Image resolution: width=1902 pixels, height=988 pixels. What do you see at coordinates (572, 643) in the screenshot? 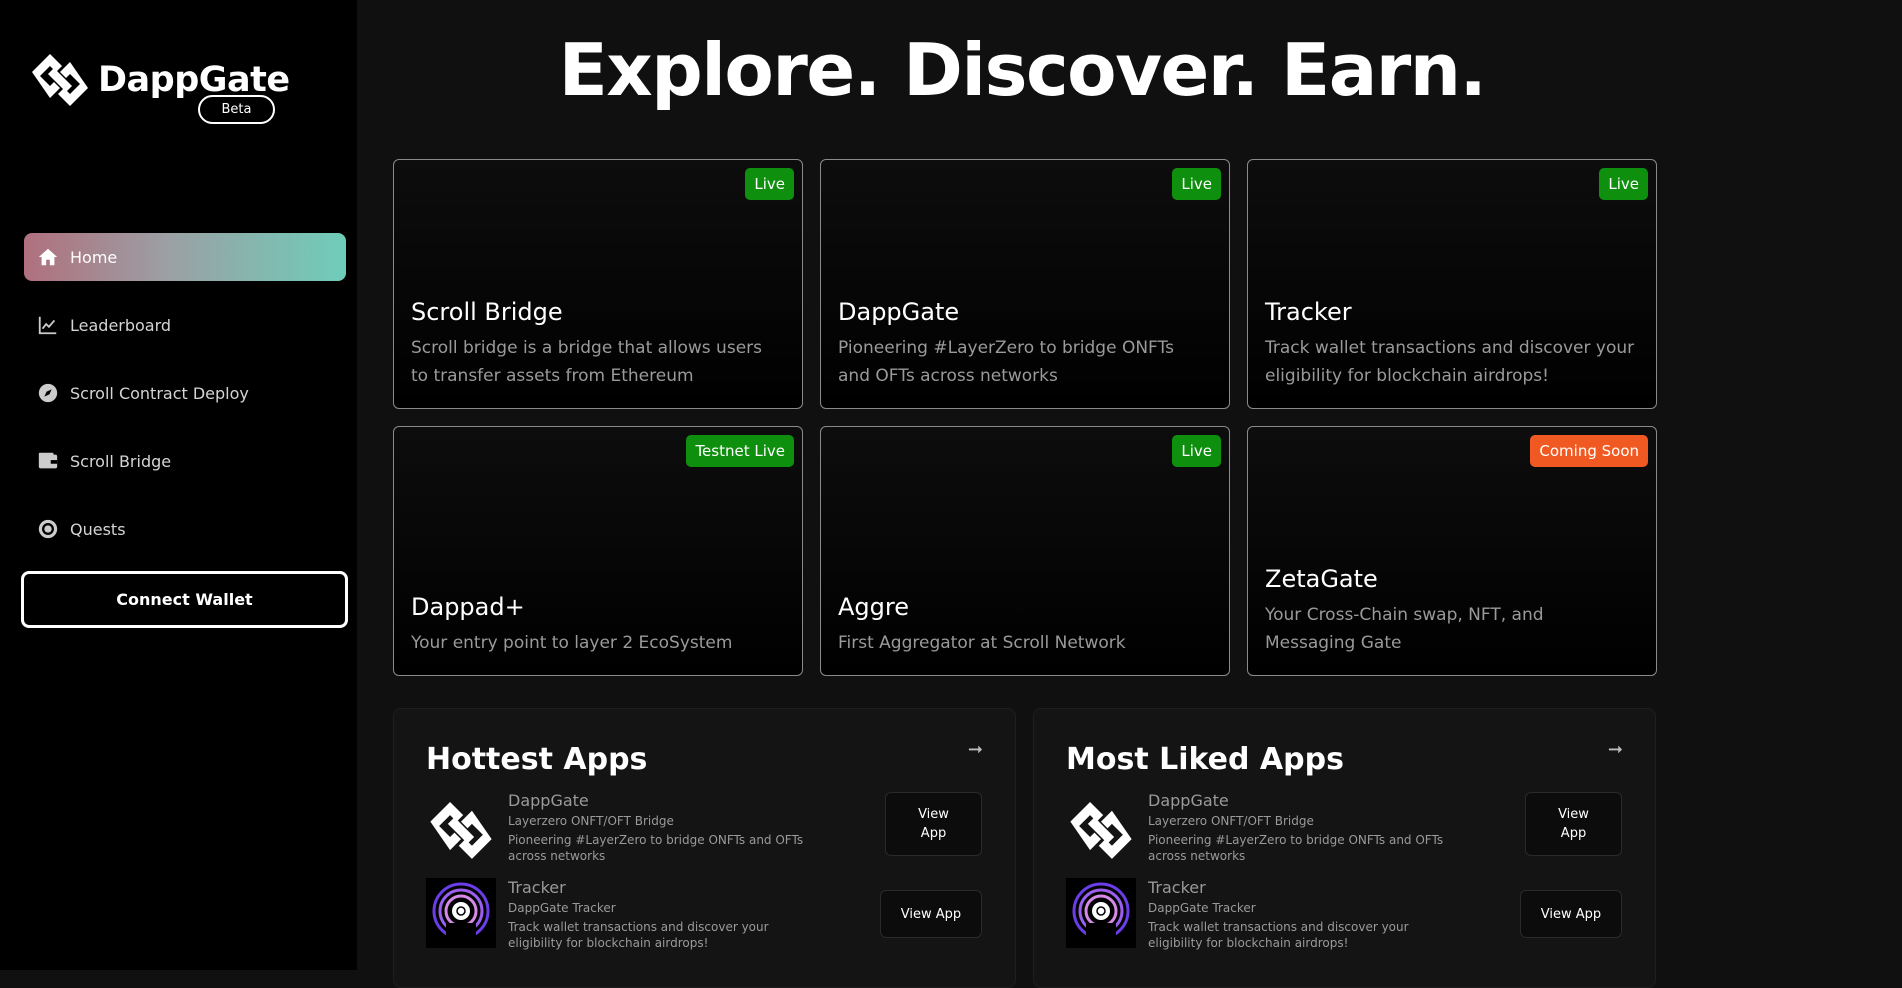
I see `card-description: Your entry point to layer 2 EcoSystem` at bounding box center [572, 643].